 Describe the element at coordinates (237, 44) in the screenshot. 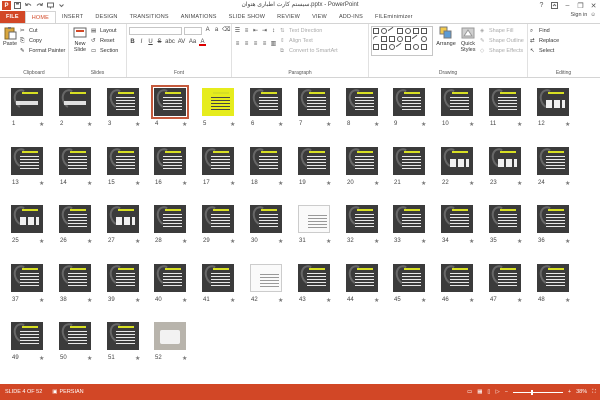

I see `align-left-icon: ≡` at that location.